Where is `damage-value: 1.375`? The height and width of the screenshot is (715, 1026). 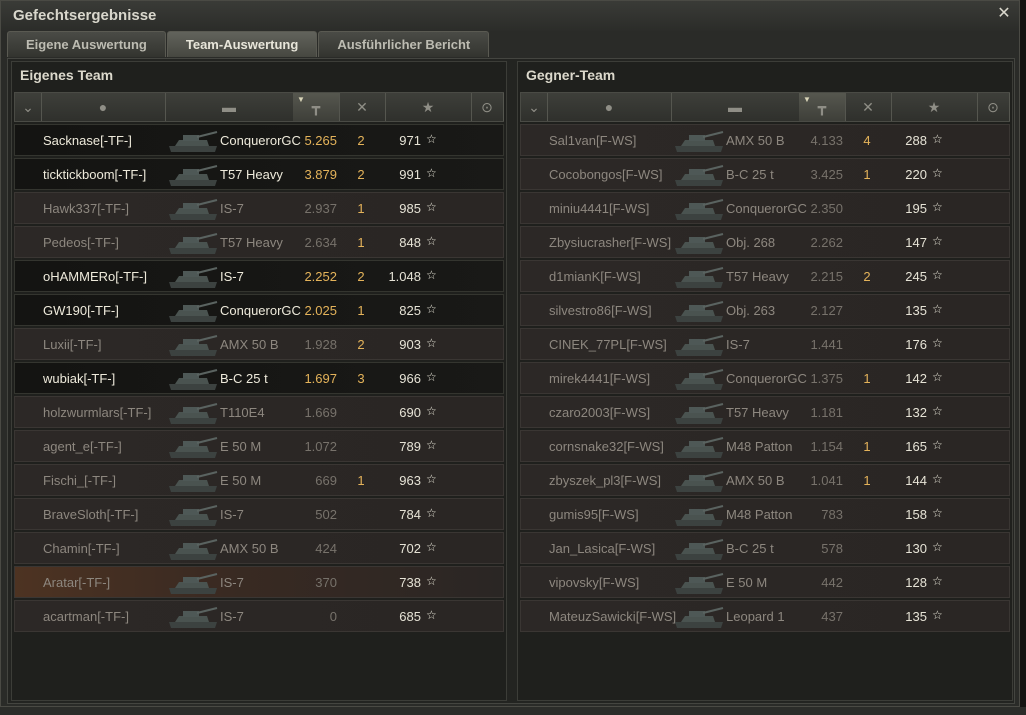 damage-value: 1.375 is located at coordinates (826, 378).